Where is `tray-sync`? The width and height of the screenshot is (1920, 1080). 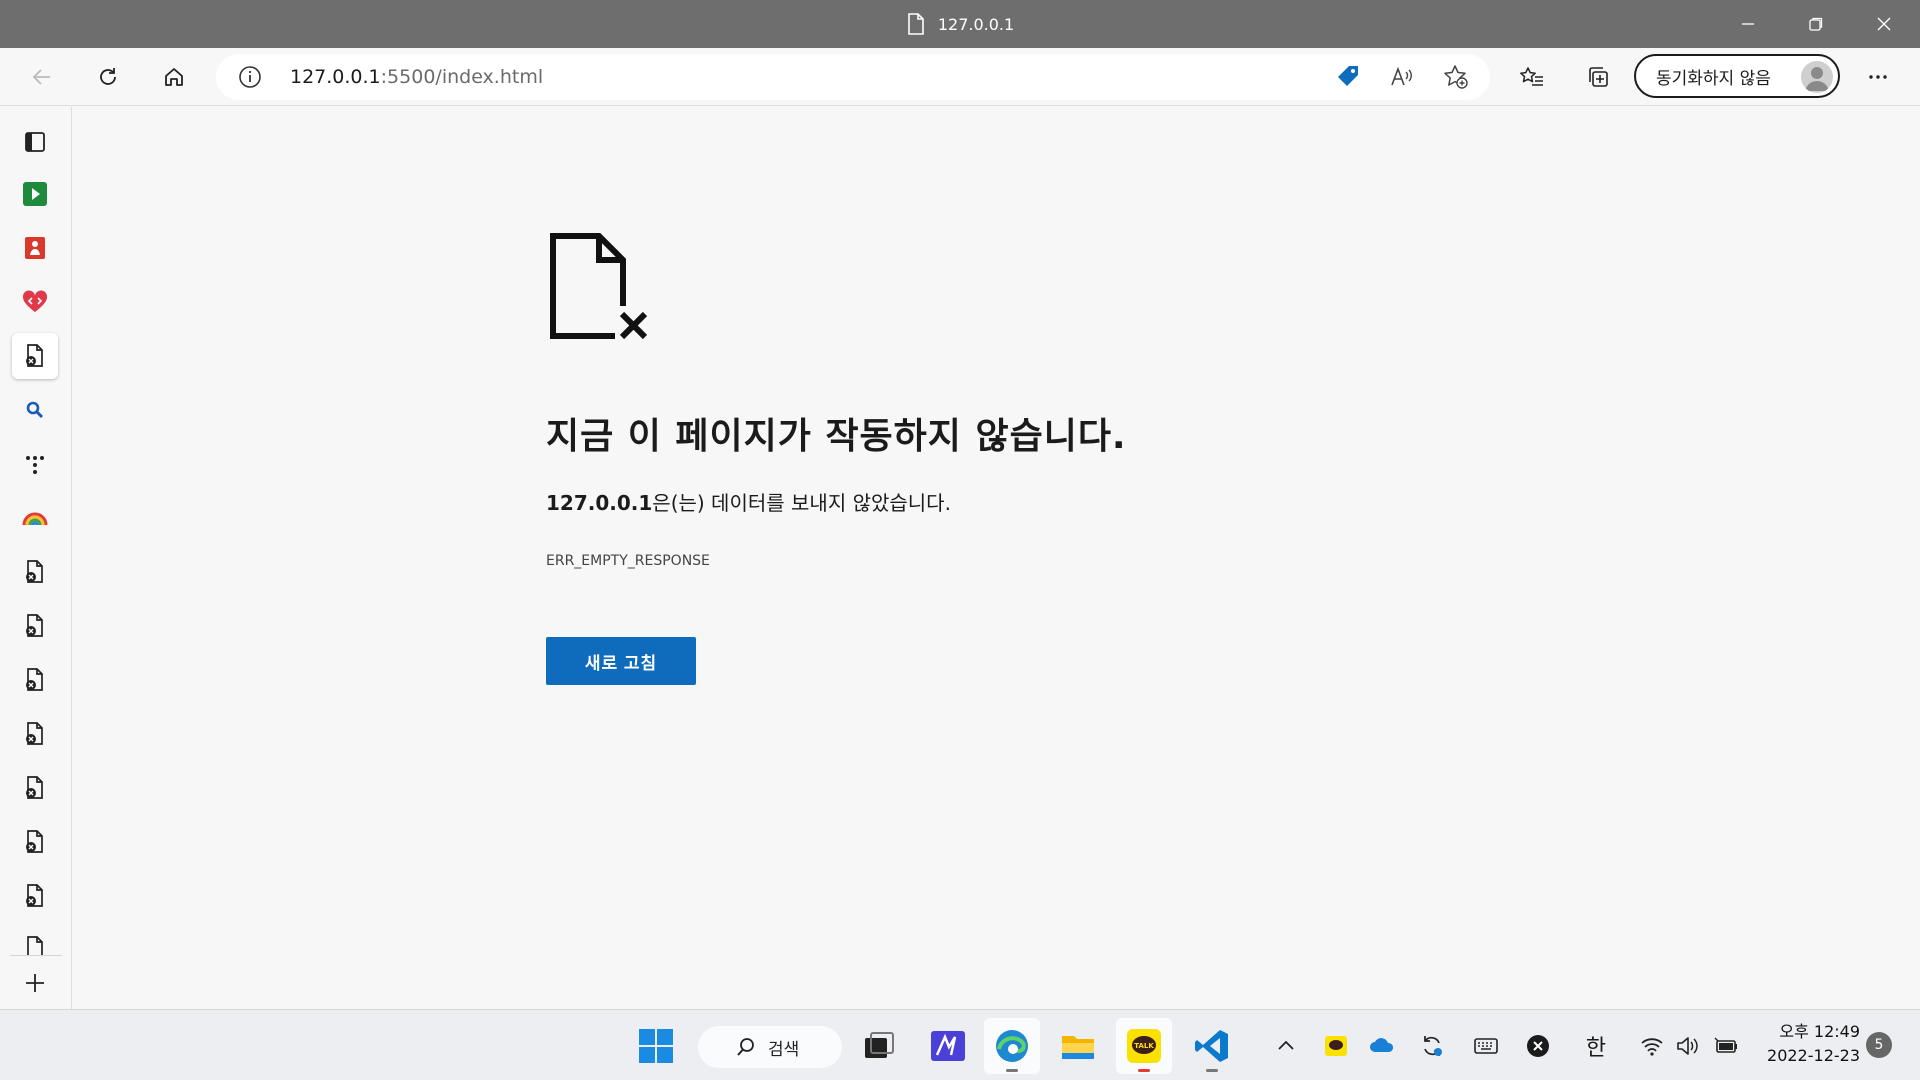
tray-sync is located at coordinates (1432, 1046).